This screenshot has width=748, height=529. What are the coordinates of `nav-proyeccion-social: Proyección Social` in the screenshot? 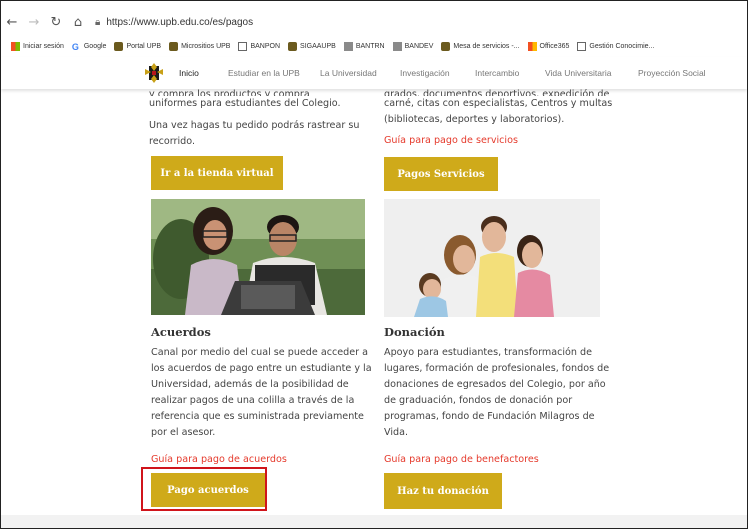 It's located at (672, 73).